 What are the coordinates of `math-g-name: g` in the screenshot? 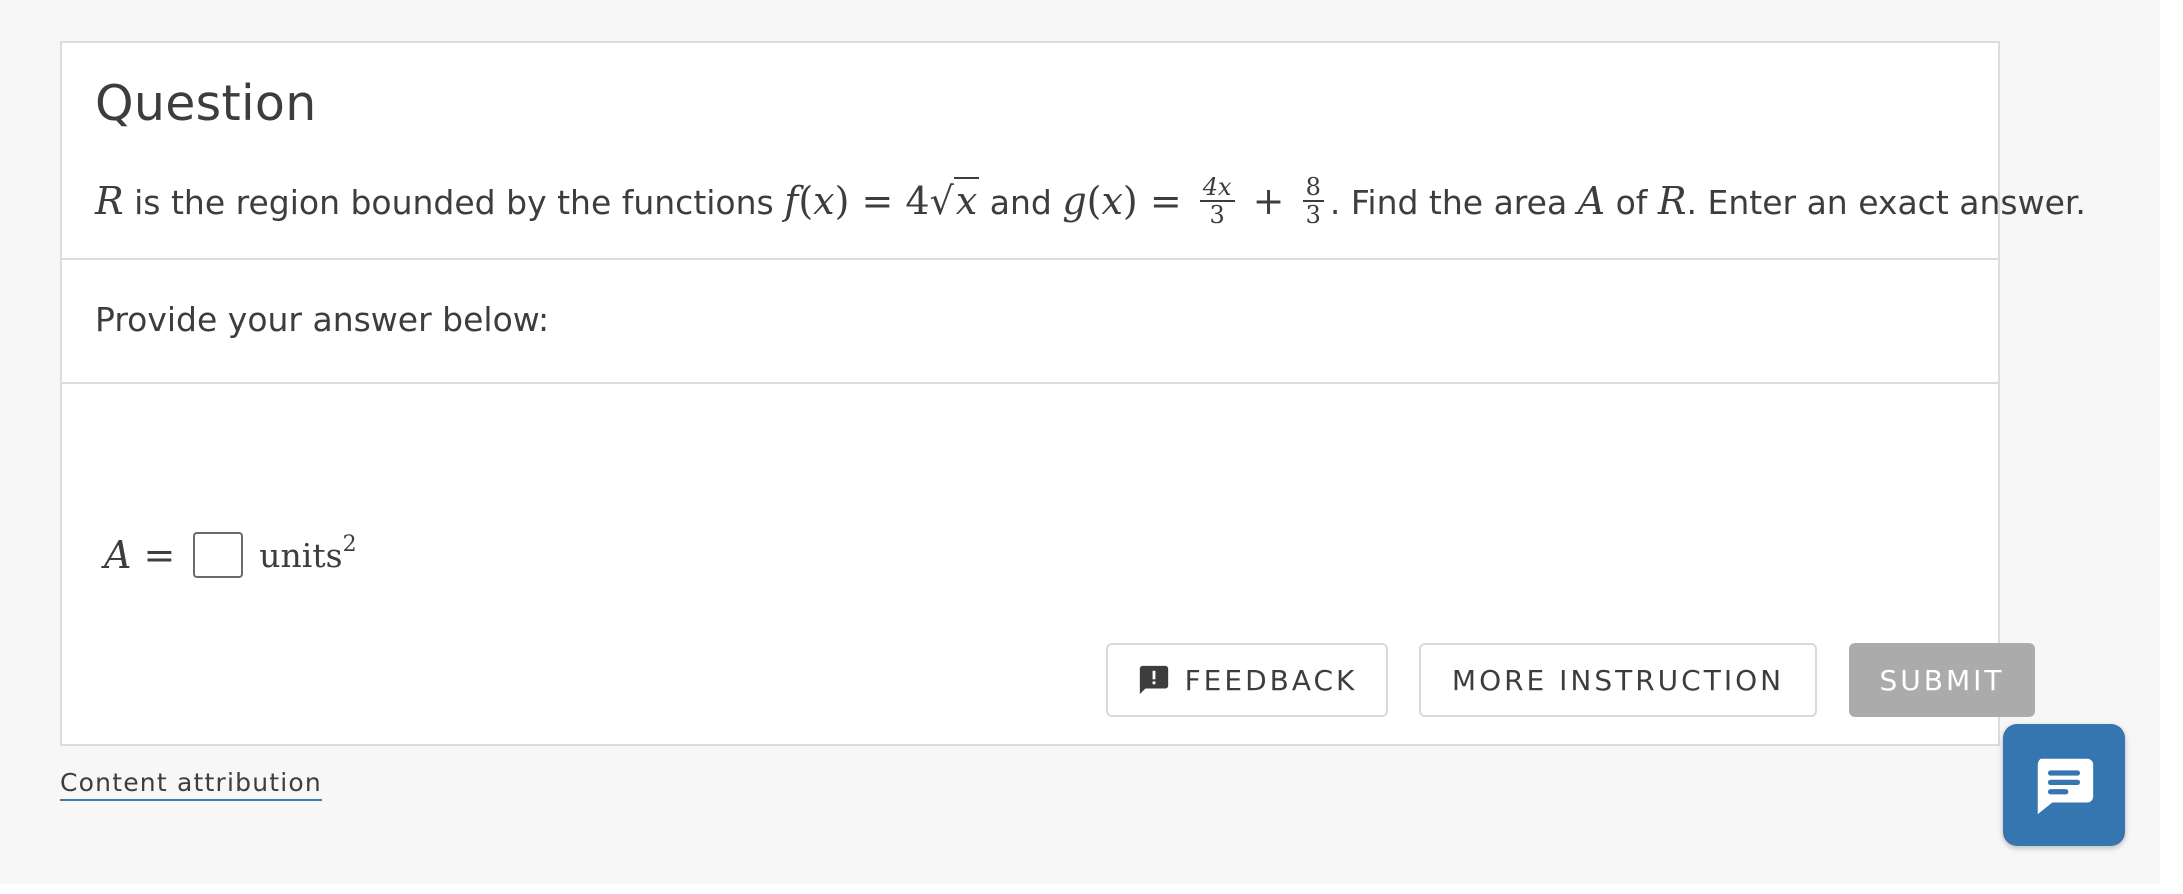 It's located at (1074, 201).